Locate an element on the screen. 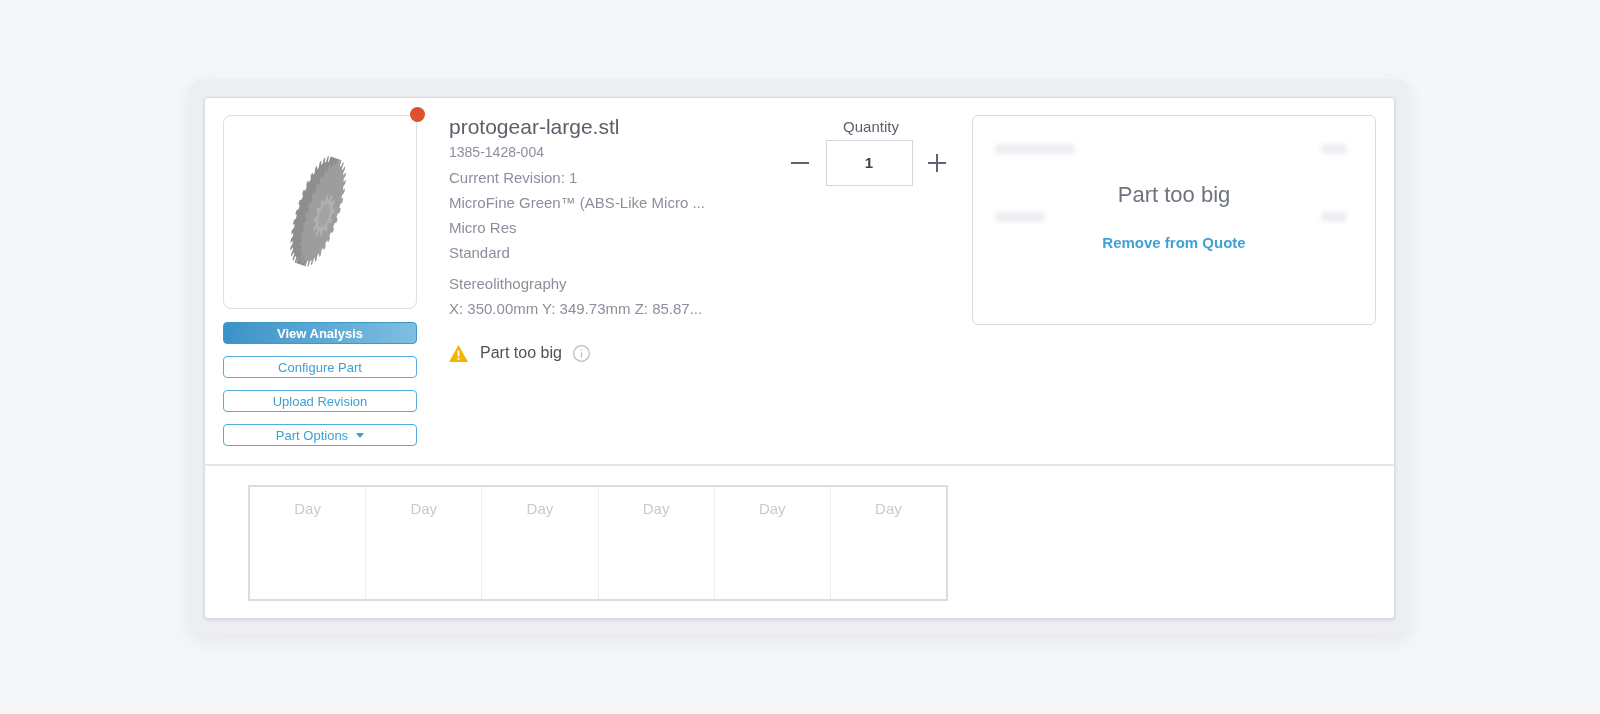 The image size is (1600, 714). part-detail-text: Stereolithography is located at coordinates (508, 284).